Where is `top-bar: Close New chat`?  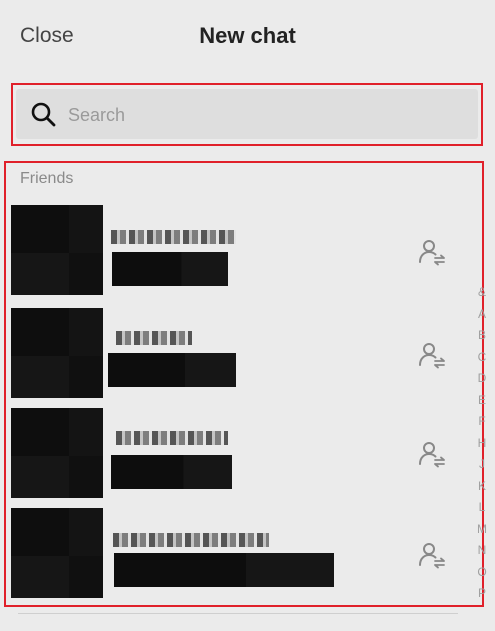 top-bar: Close New chat is located at coordinates (247, 36).